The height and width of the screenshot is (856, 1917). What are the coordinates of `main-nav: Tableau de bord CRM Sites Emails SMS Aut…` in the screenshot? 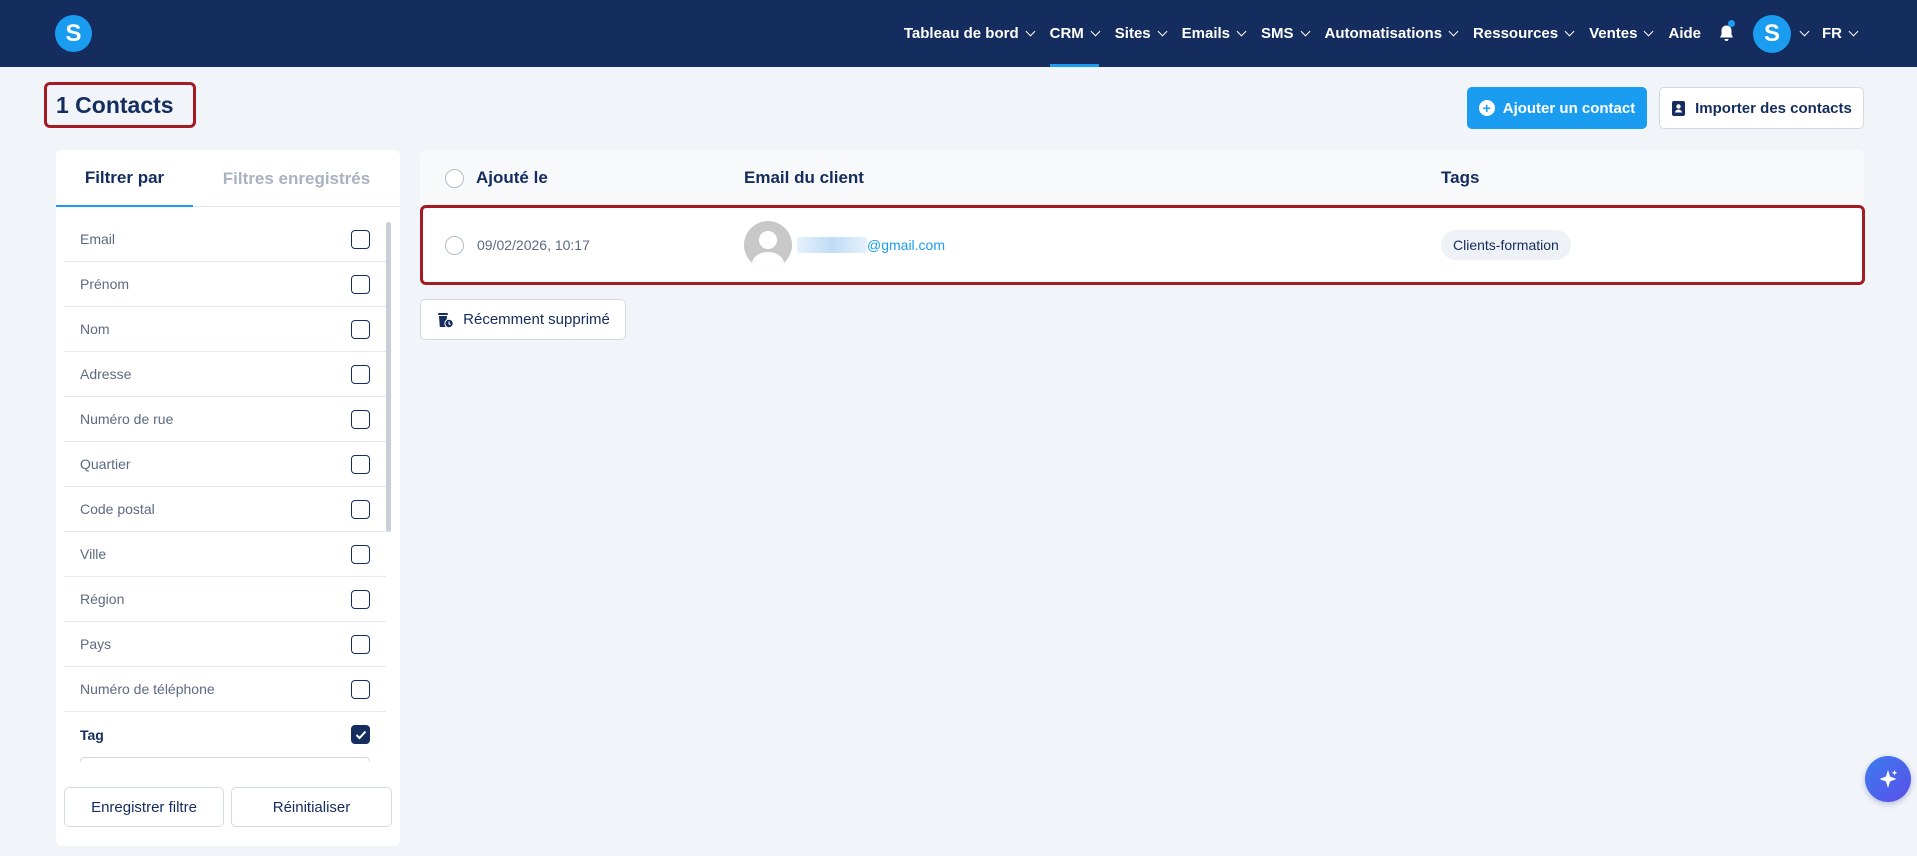 It's located at (1380, 33).